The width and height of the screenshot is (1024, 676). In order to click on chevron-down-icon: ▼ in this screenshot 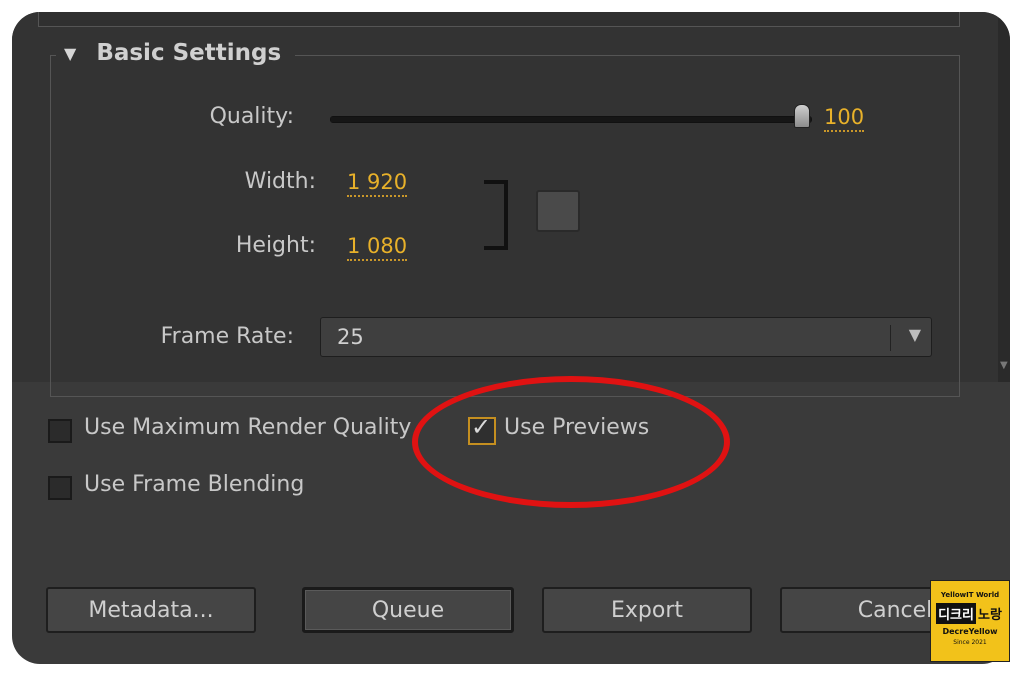, I will do `click(915, 334)`.